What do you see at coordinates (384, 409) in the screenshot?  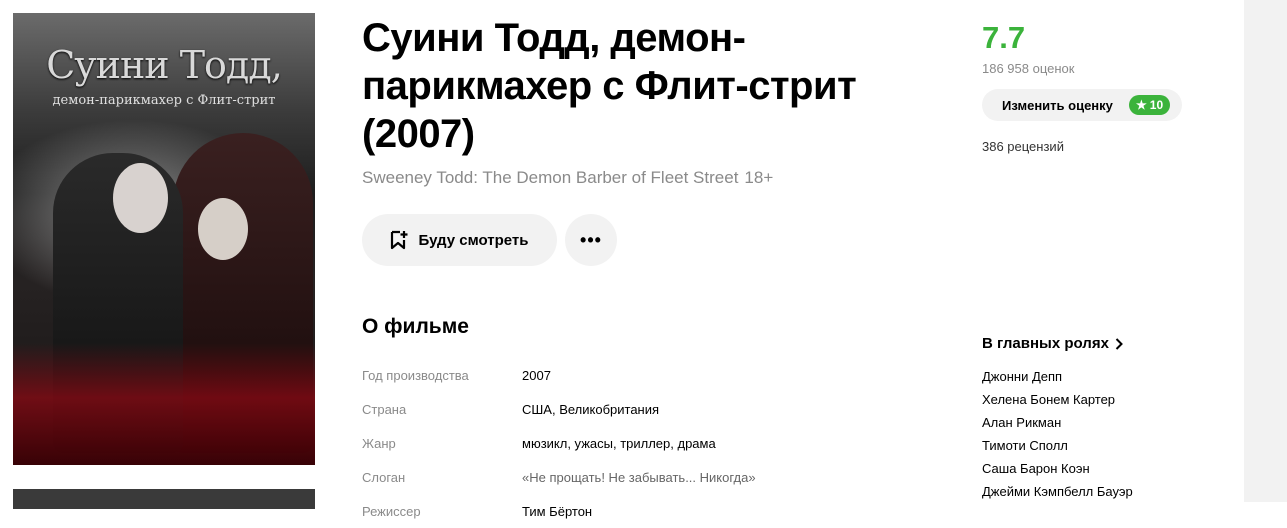 I see `fact-label: Страна` at bounding box center [384, 409].